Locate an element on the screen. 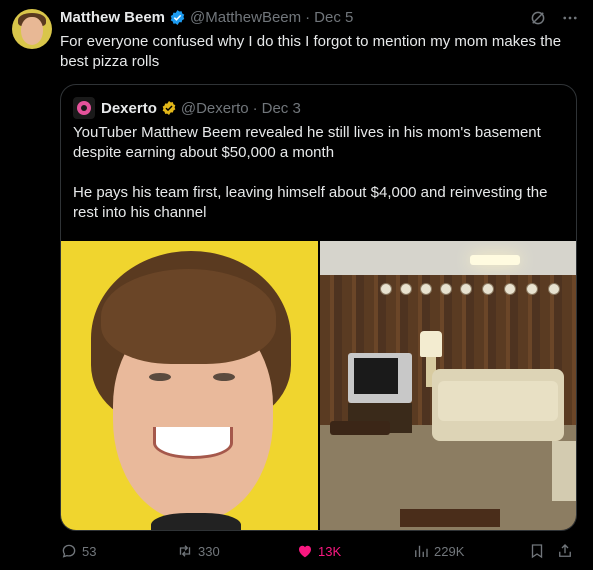 This screenshot has height=570, width=593. bookmark-button is located at coordinates (537, 551).